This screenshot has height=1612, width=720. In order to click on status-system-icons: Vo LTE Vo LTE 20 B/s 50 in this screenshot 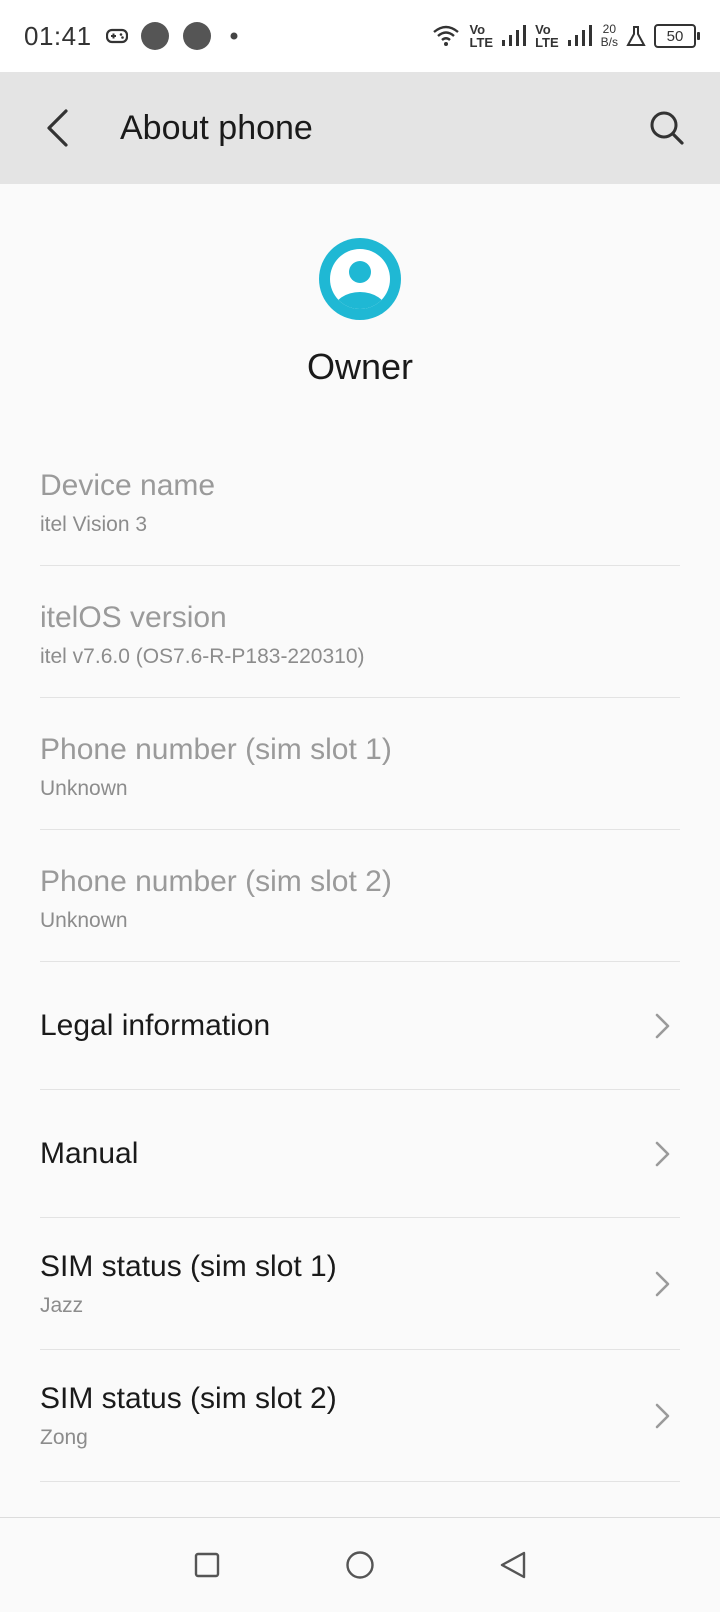, I will do `click(565, 36)`.